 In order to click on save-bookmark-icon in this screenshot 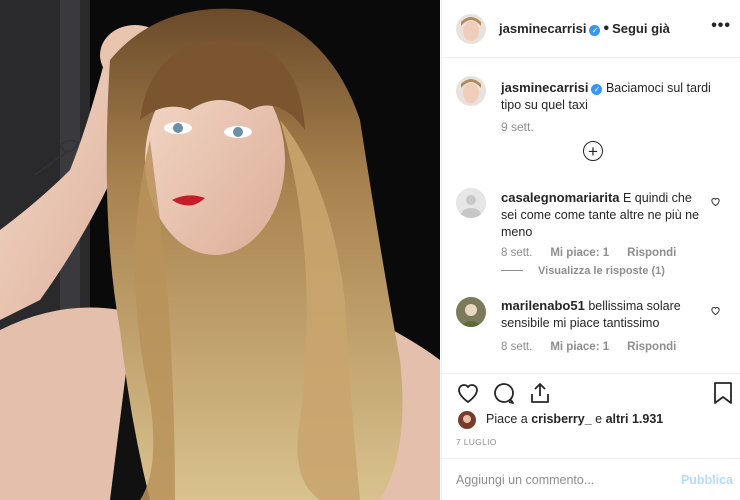, I will do `click(723, 393)`.